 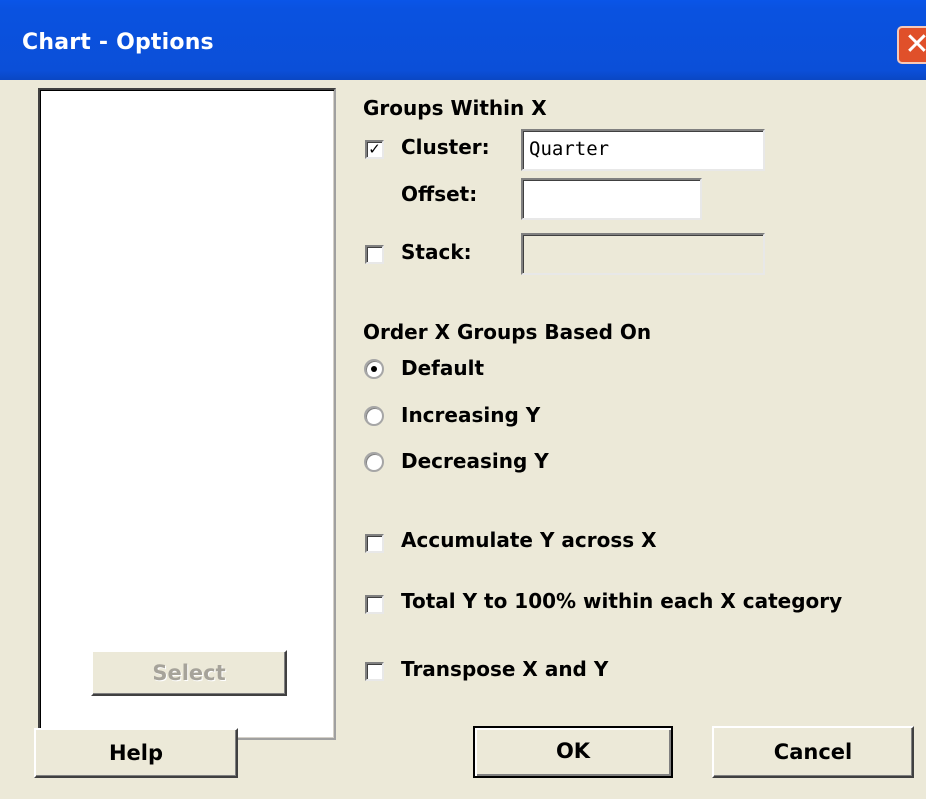 What do you see at coordinates (911, 45) in the screenshot?
I see `close-icon: ✕` at bounding box center [911, 45].